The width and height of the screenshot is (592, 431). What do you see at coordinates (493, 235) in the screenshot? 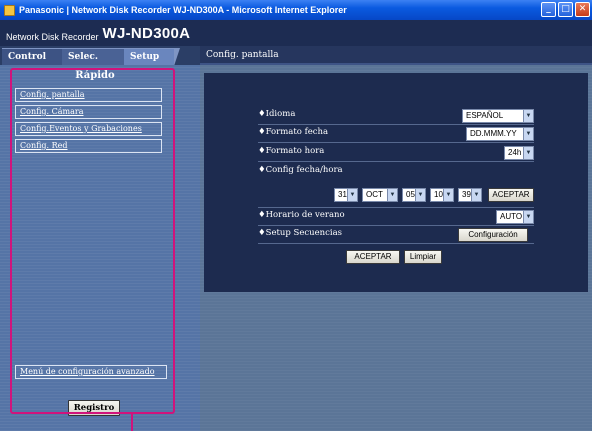
I see `sequence-config-button: Configuración` at bounding box center [493, 235].